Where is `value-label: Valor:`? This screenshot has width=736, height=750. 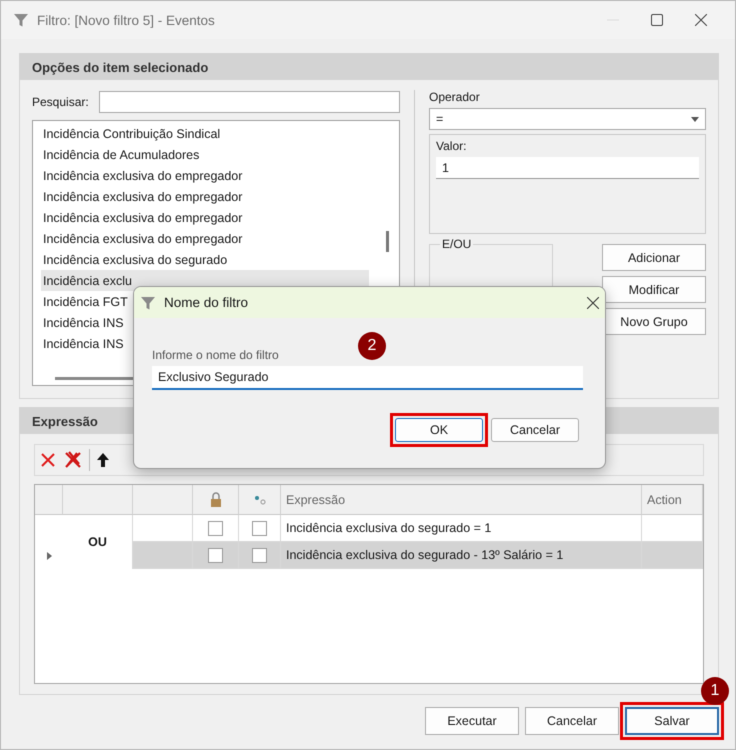
value-label: Valor: is located at coordinates (452, 146).